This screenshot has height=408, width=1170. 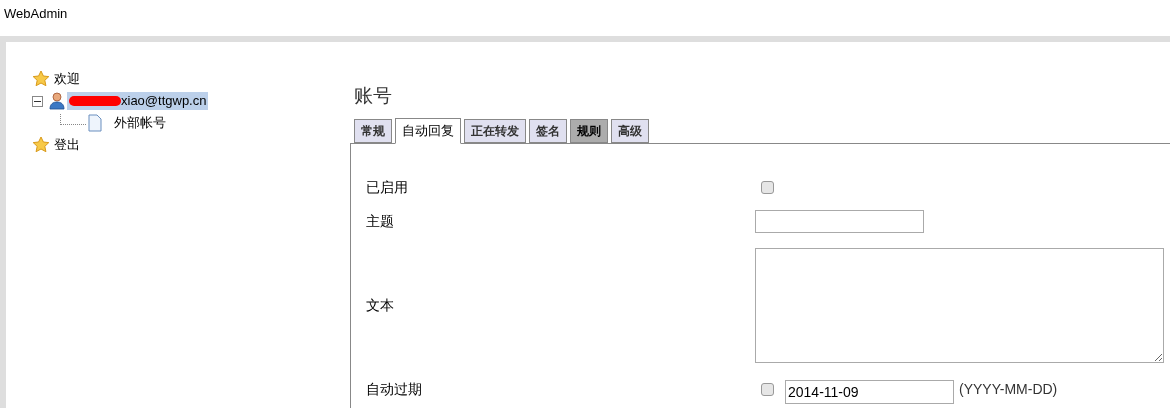 I want to click on text-area, so click(x=959, y=305).